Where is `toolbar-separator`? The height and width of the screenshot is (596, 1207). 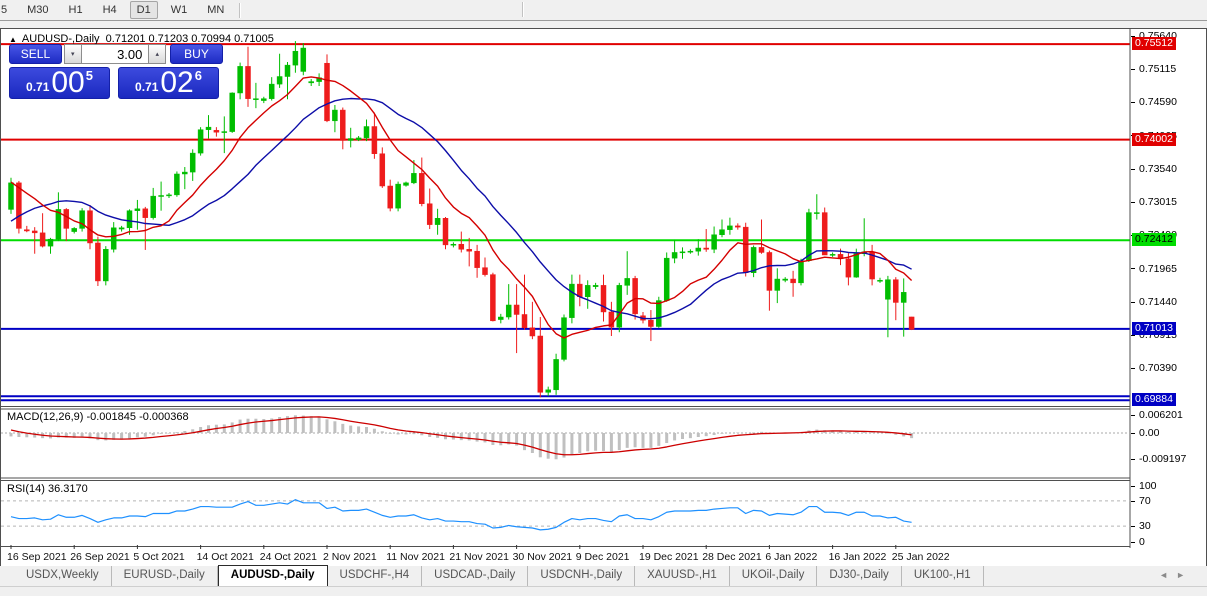
toolbar-separator is located at coordinates (240, 10).